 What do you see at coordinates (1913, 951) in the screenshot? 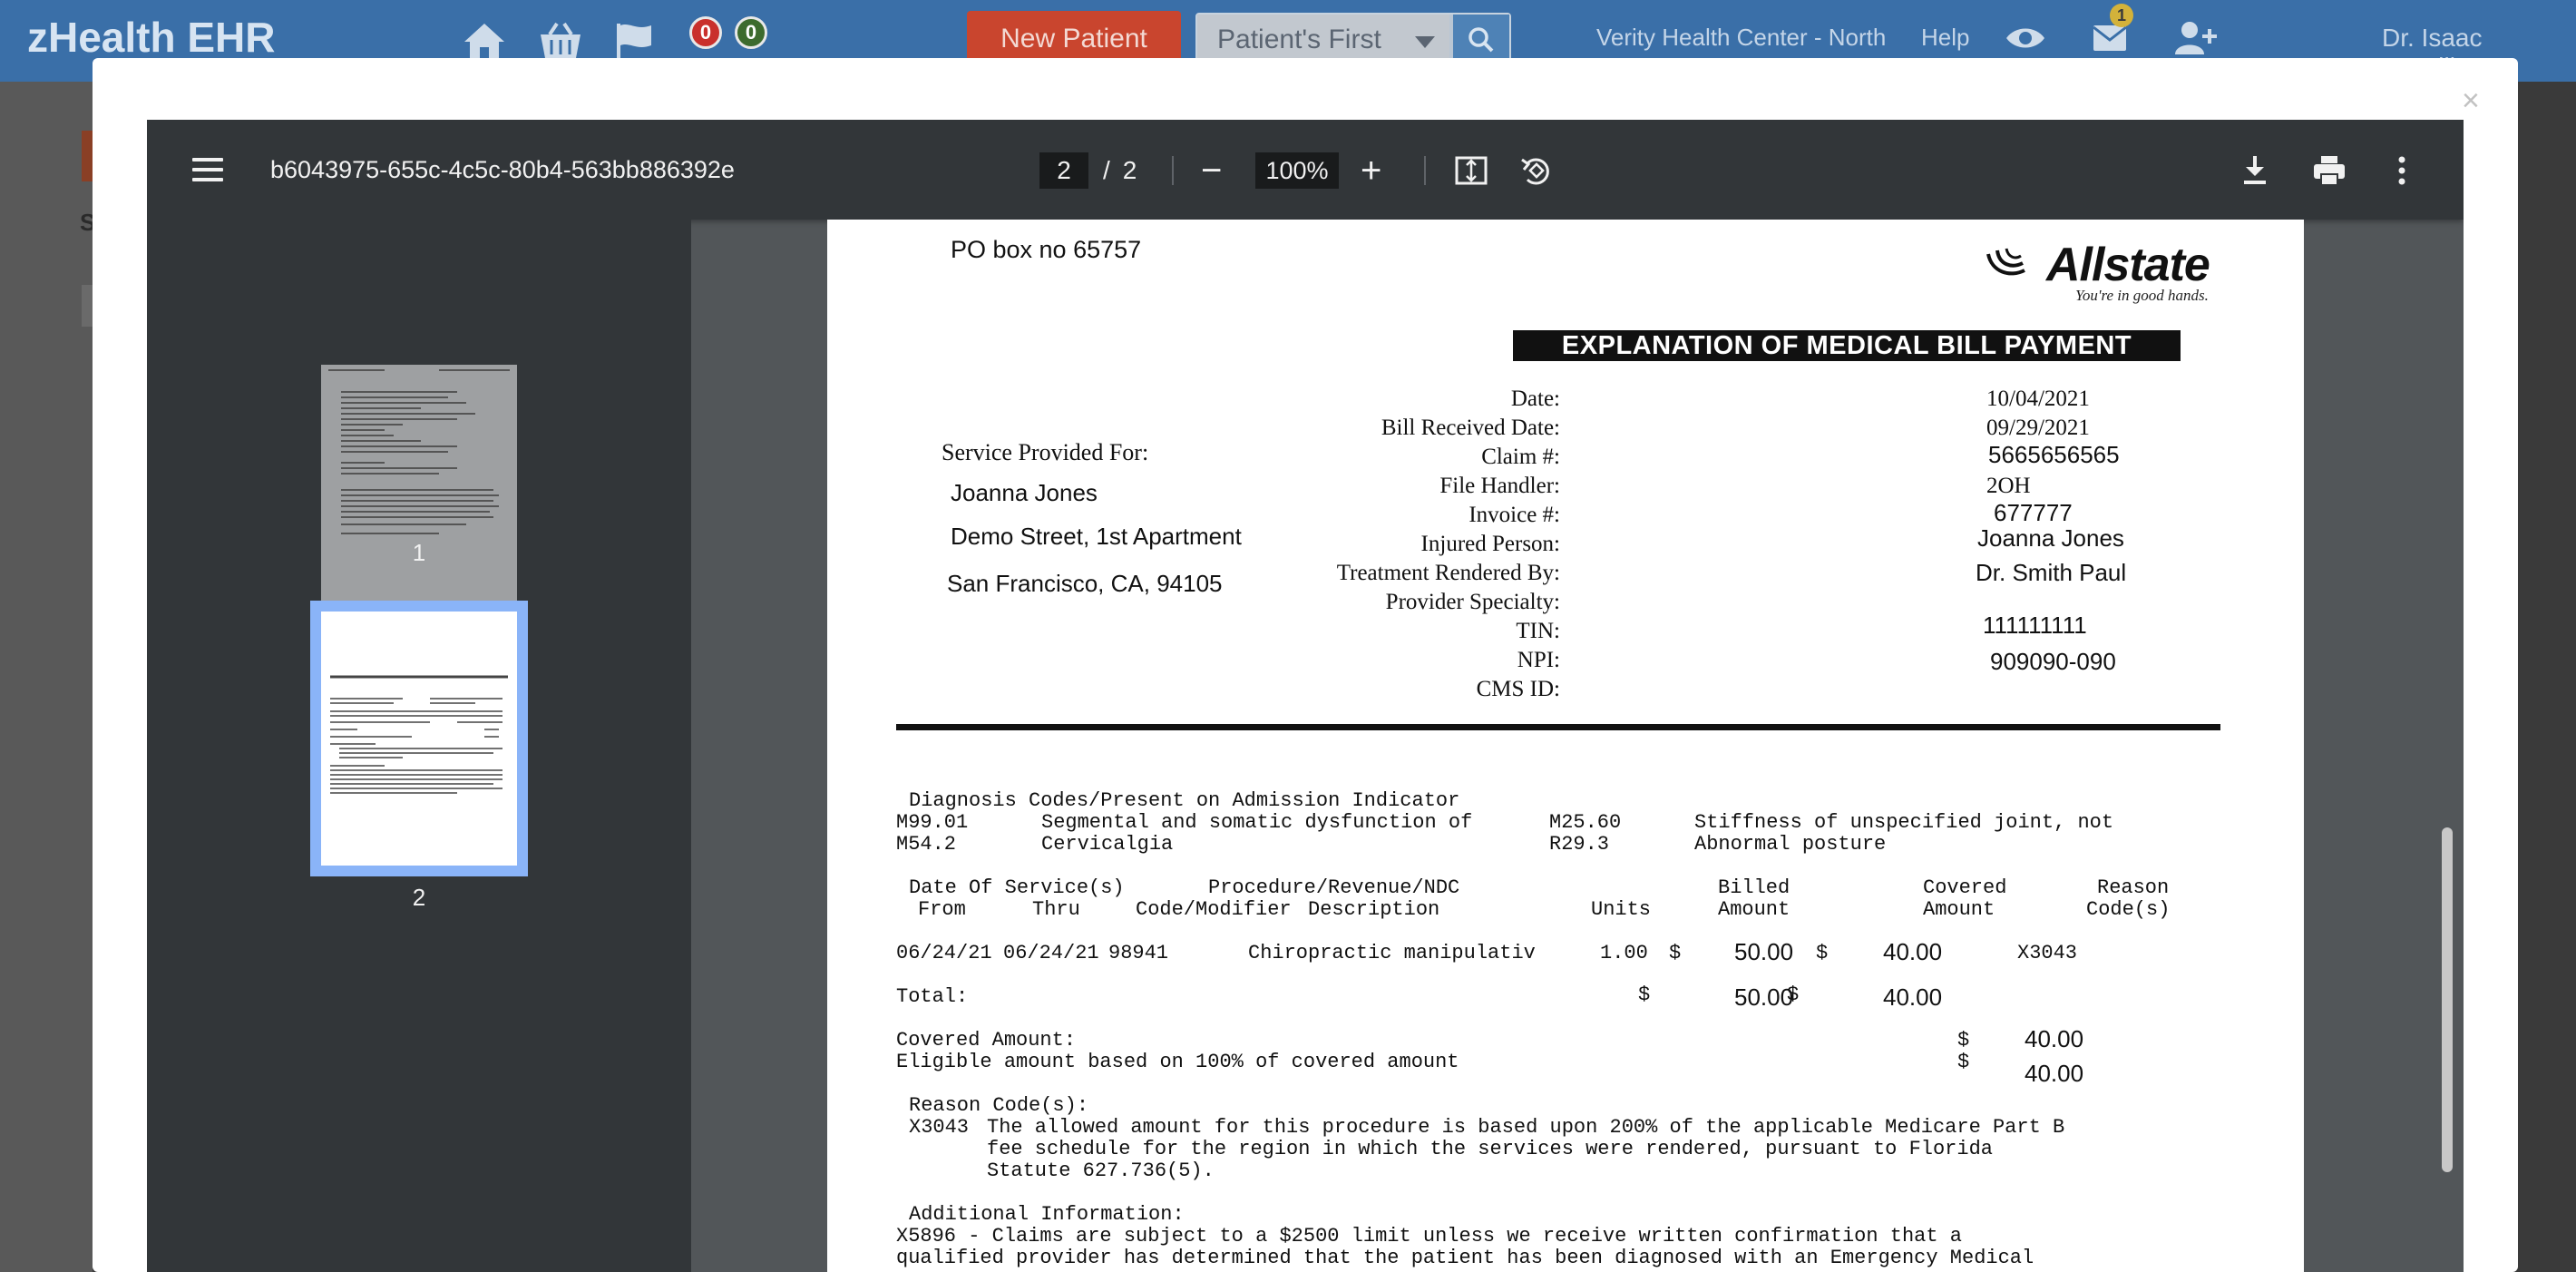
I see `line-covered-amount: 40.00` at bounding box center [1913, 951].